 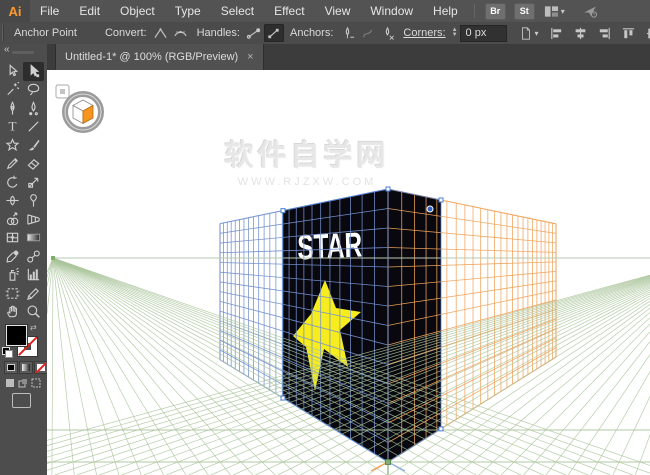 I want to click on tool-gradient, so click(x=33, y=238).